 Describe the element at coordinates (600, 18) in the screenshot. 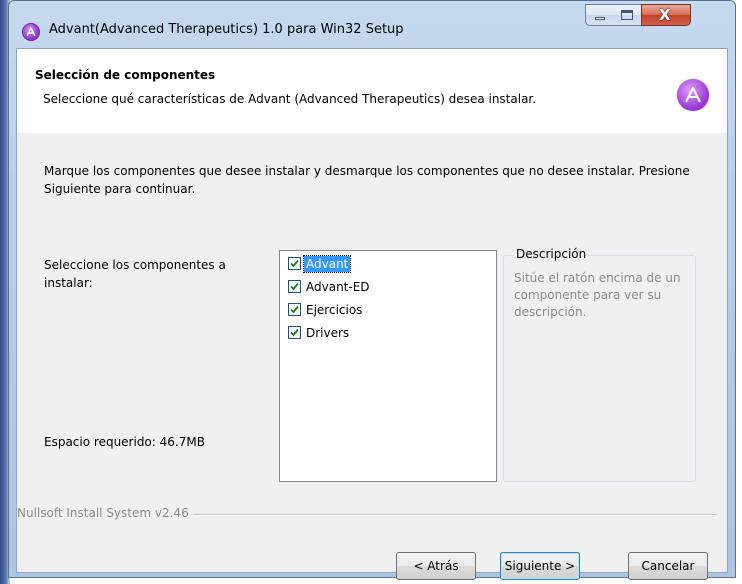

I see `minimize-icon` at that location.